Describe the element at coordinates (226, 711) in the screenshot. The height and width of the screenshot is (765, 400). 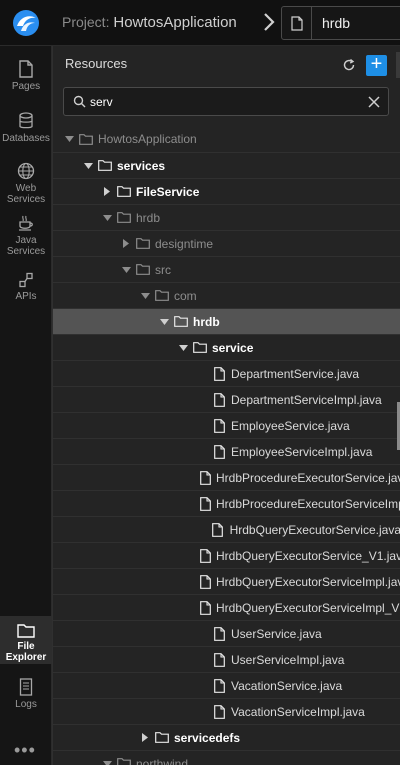
I see `tree-file-row: VacationServiceImpl.java` at that location.